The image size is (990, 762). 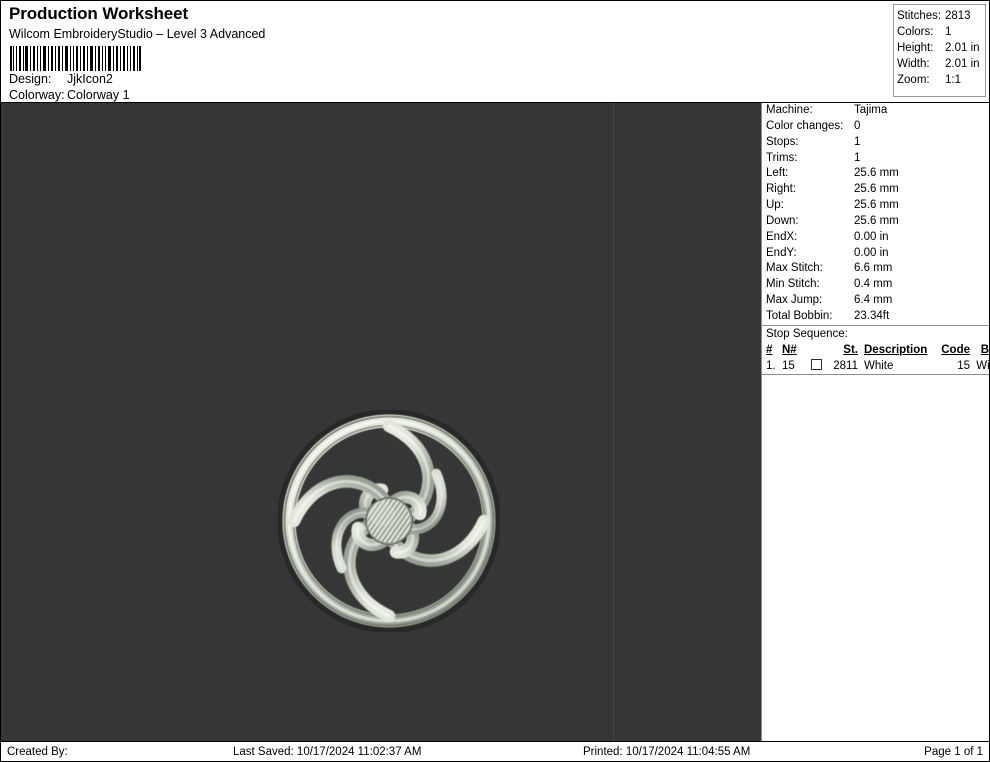 I want to click on info-label-max-jump: Max Jump:, so click(x=794, y=300).